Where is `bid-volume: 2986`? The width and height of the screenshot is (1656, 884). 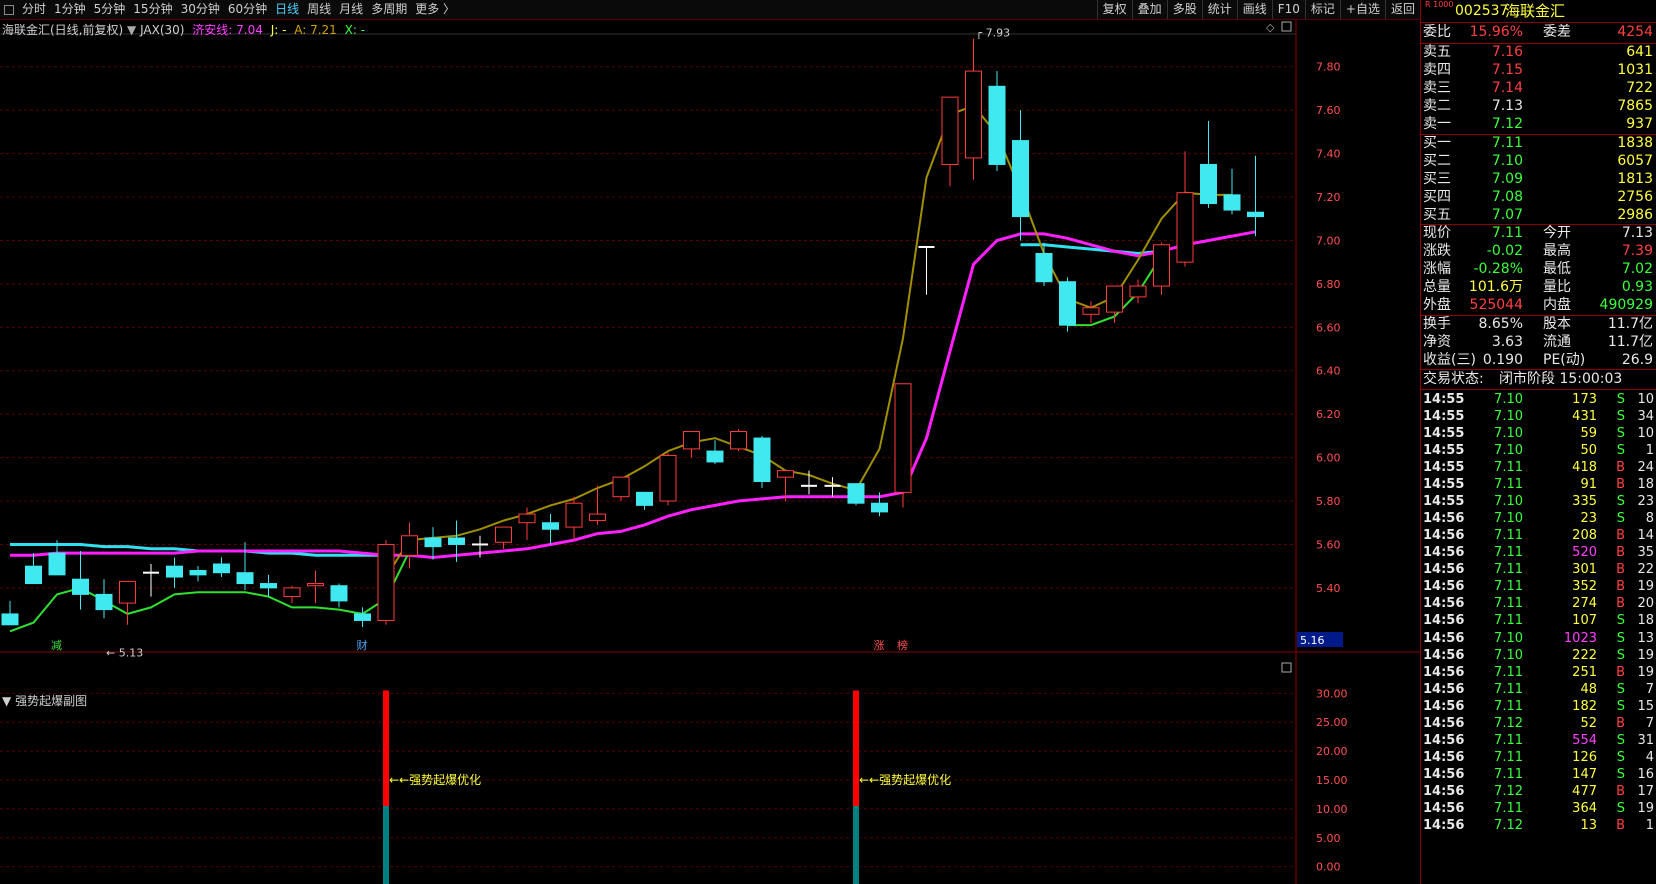
bid-volume: 2986 is located at coordinates (1635, 214).